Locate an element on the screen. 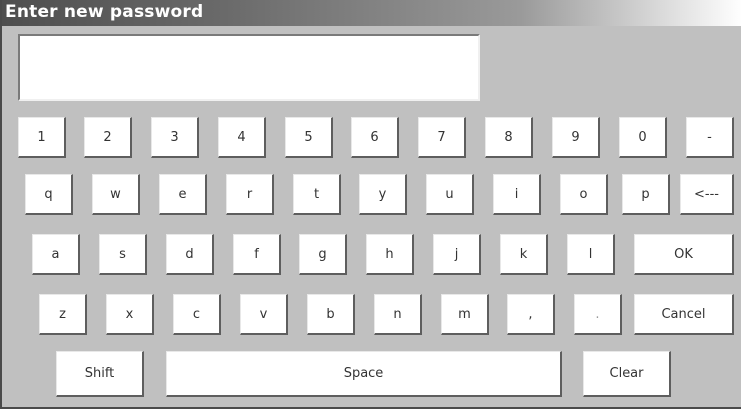  key-q: q is located at coordinates (49, 194).